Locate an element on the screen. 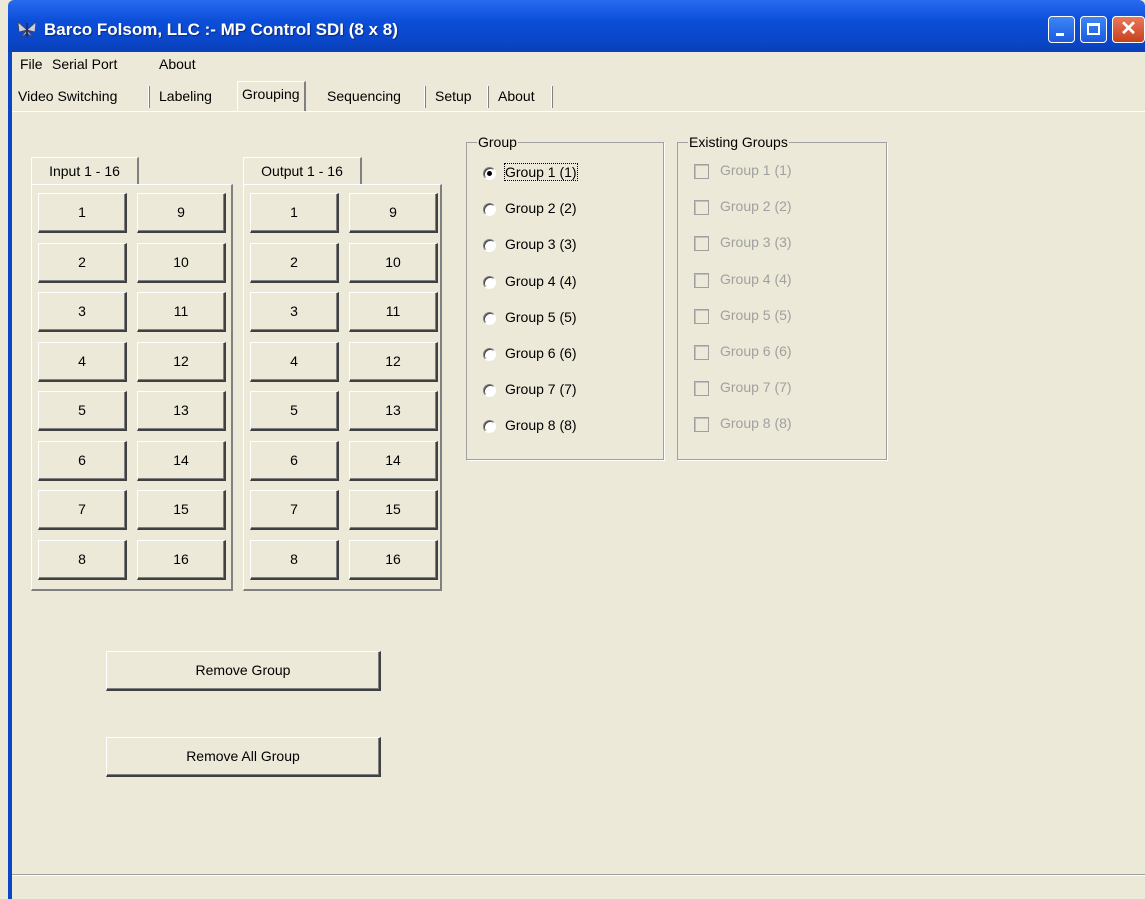 This screenshot has height=899, width=1145. output-button-11: 11 is located at coordinates (393, 312).